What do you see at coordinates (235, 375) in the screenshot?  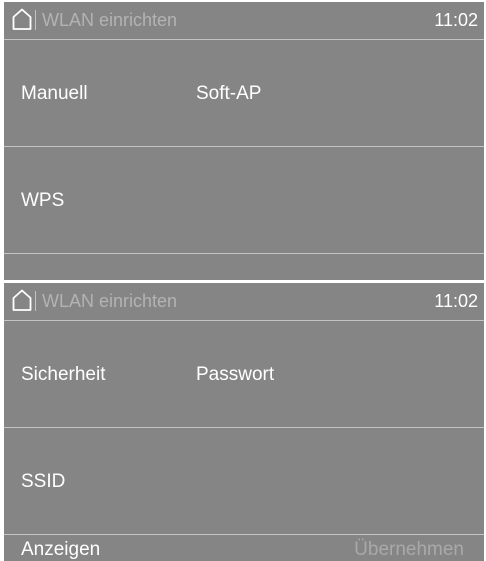 I see `option-passwort: Passwort` at bounding box center [235, 375].